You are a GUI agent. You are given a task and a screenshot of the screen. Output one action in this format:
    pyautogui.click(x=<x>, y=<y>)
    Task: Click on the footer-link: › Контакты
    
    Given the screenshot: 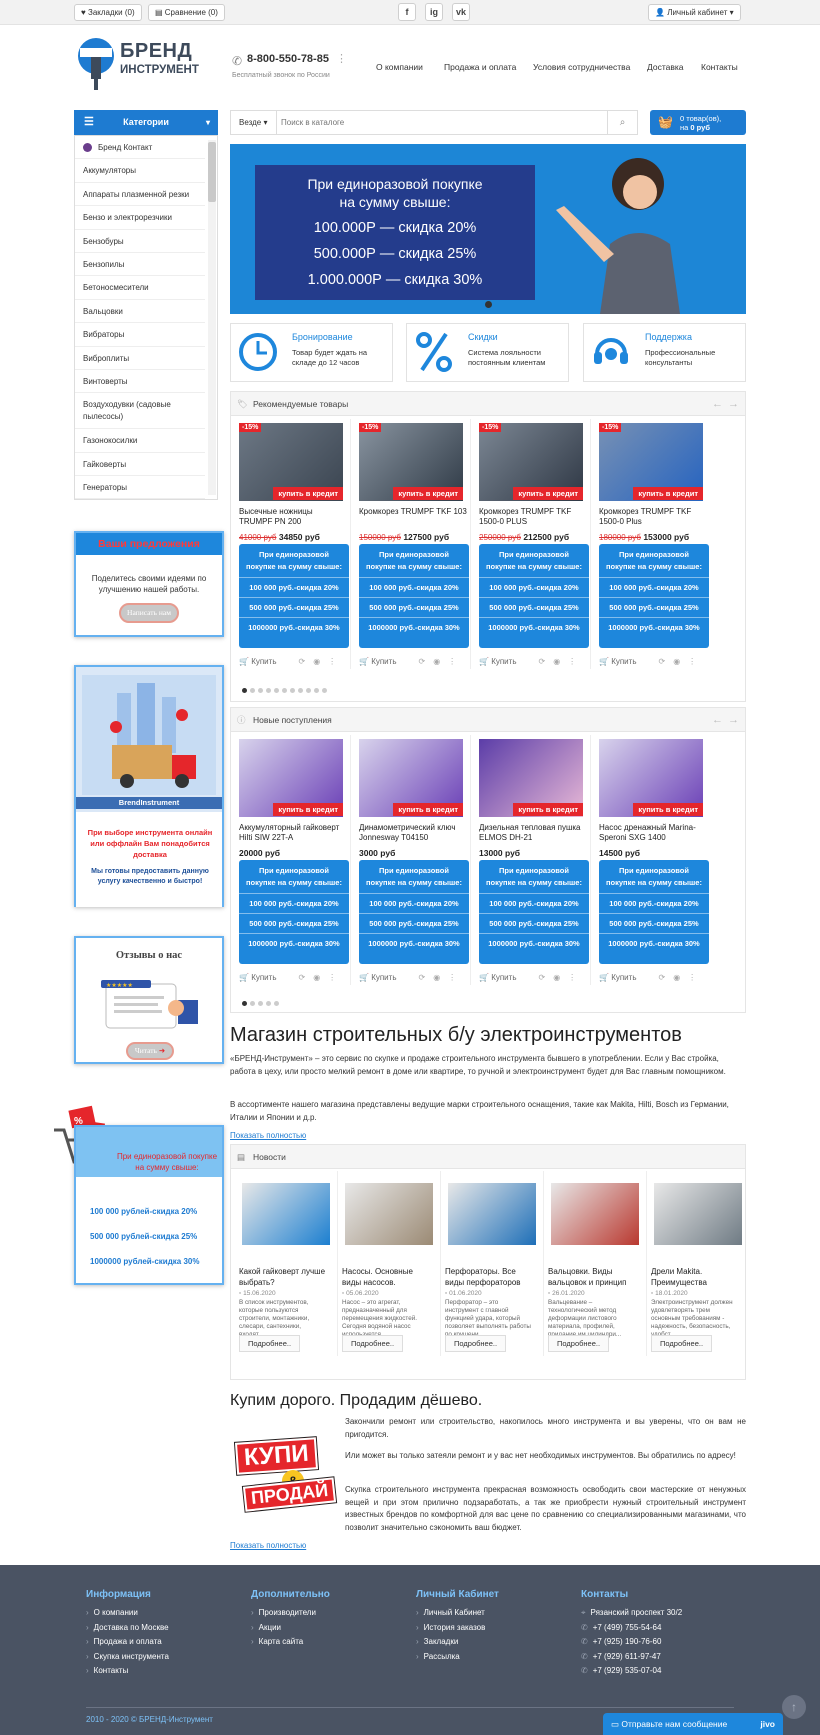 What is the action you would take?
    pyautogui.click(x=161, y=1671)
    